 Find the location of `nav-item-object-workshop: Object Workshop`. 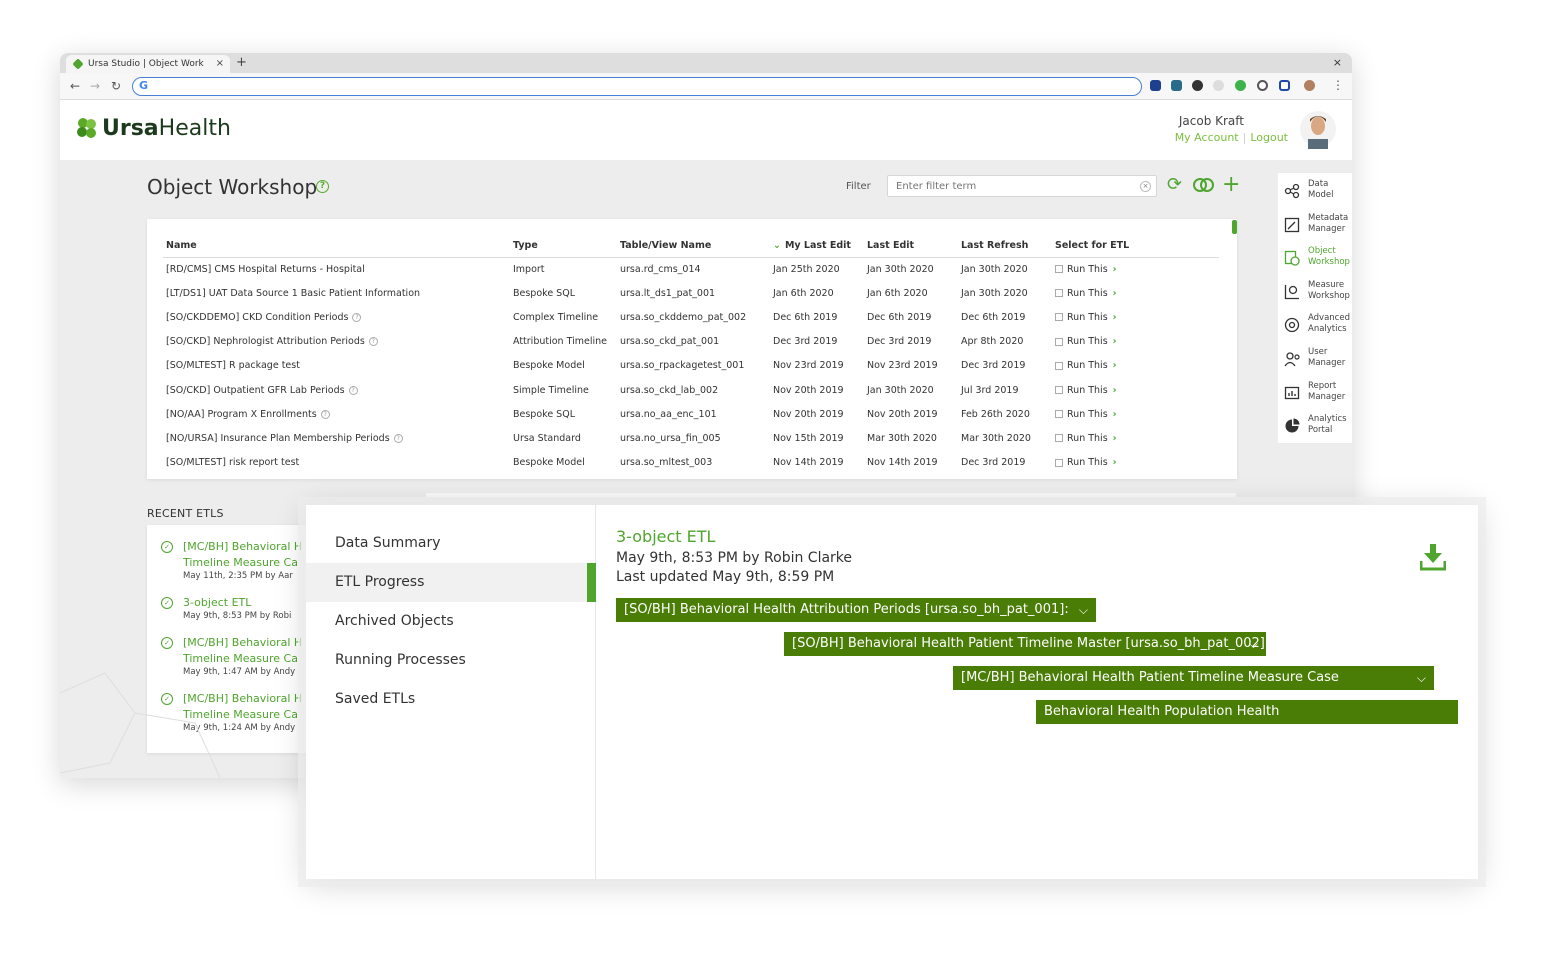

nav-item-object-workshop: Object Workshop is located at coordinates (1315, 259).